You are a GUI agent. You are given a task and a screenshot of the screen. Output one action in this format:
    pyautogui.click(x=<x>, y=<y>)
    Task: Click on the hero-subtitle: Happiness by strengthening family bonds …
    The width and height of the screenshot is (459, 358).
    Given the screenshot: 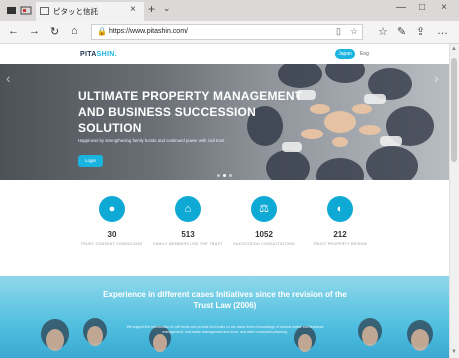 What is the action you would take?
    pyautogui.click(x=151, y=140)
    